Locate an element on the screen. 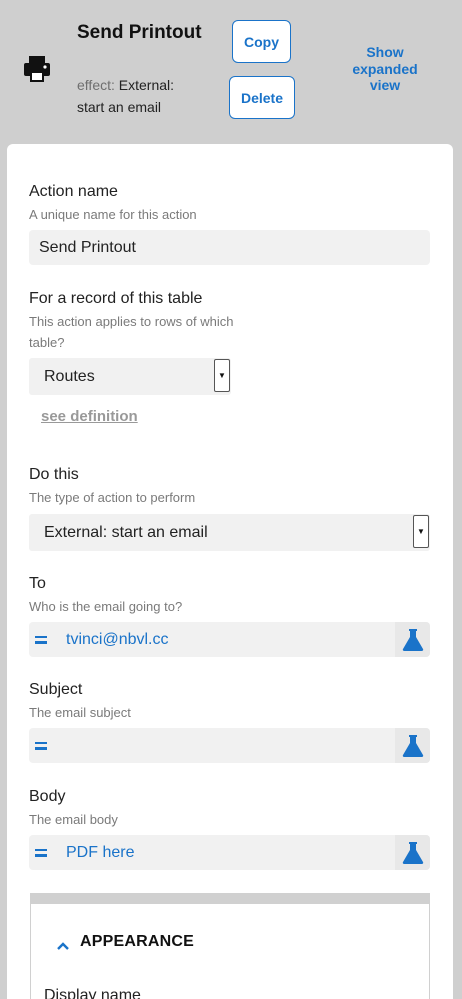  do-this-label: Do this is located at coordinates (54, 474).